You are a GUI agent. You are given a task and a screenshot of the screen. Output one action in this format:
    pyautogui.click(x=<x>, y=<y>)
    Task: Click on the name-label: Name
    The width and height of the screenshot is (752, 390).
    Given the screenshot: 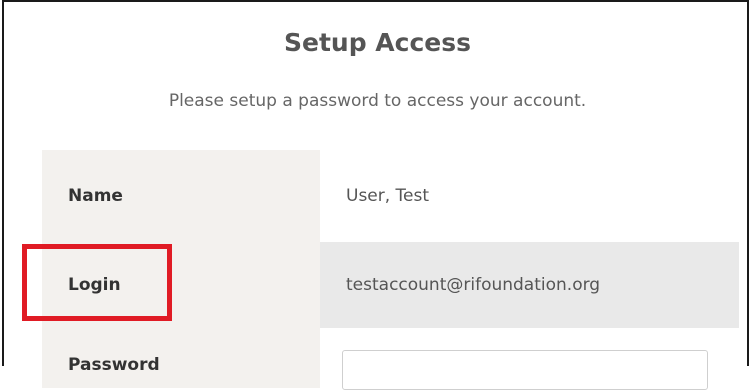 What is the action you would take?
    pyautogui.click(x=181, y=196)
    